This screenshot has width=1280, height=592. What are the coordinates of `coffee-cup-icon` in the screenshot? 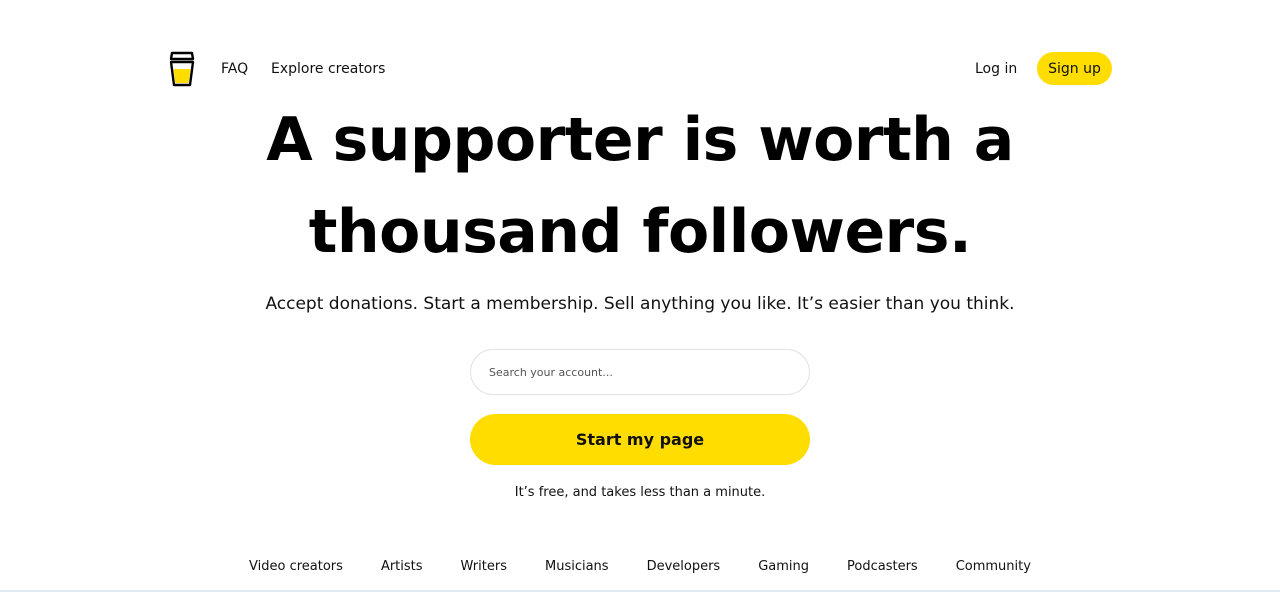 It's located at (182, 69).